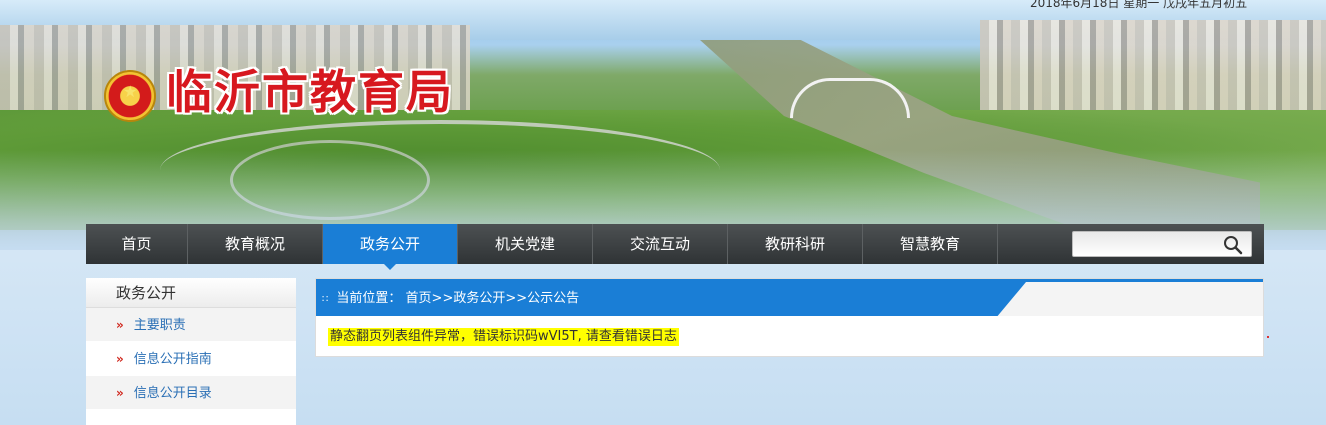  Describe the element at coordinates (191, 293) in the screenshot. I see `sidebar-title: 政务公开` at that location.